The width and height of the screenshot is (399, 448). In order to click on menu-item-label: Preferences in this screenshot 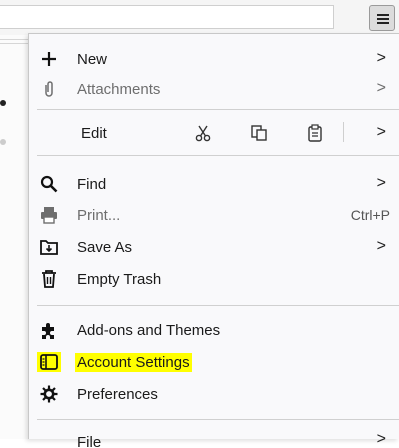, I will do `click(117, 394)`.